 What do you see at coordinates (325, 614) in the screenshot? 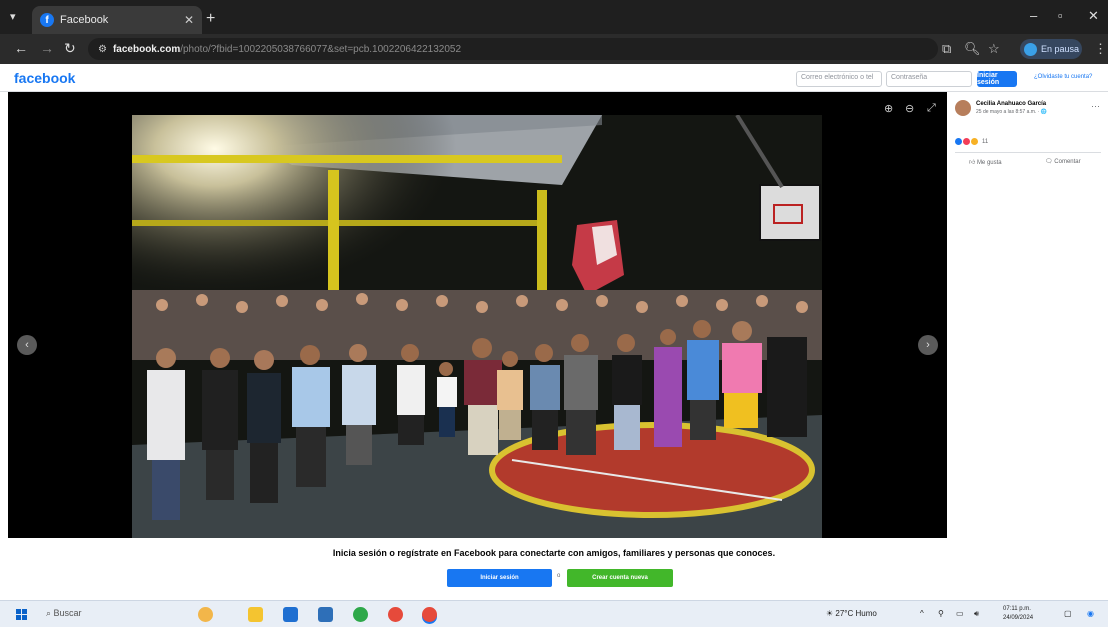
I see `teams-icon` at bounding box center [325, 614].